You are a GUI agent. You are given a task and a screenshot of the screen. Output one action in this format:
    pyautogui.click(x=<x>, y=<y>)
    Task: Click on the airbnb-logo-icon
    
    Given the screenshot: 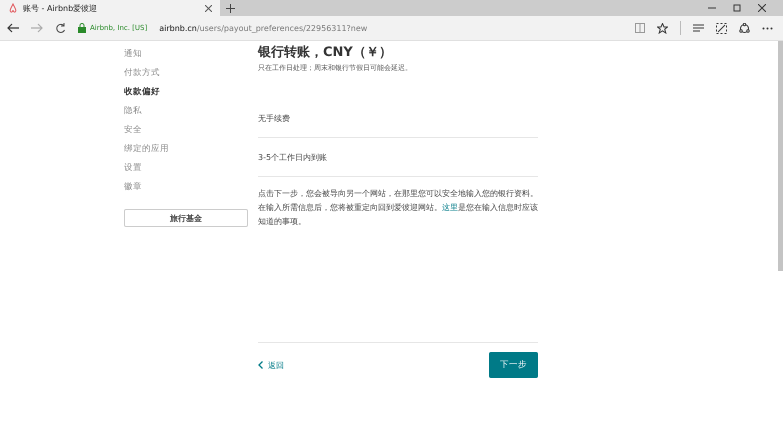 What is the action you would take?
    pyautogui.click(x=13, y=8)
    